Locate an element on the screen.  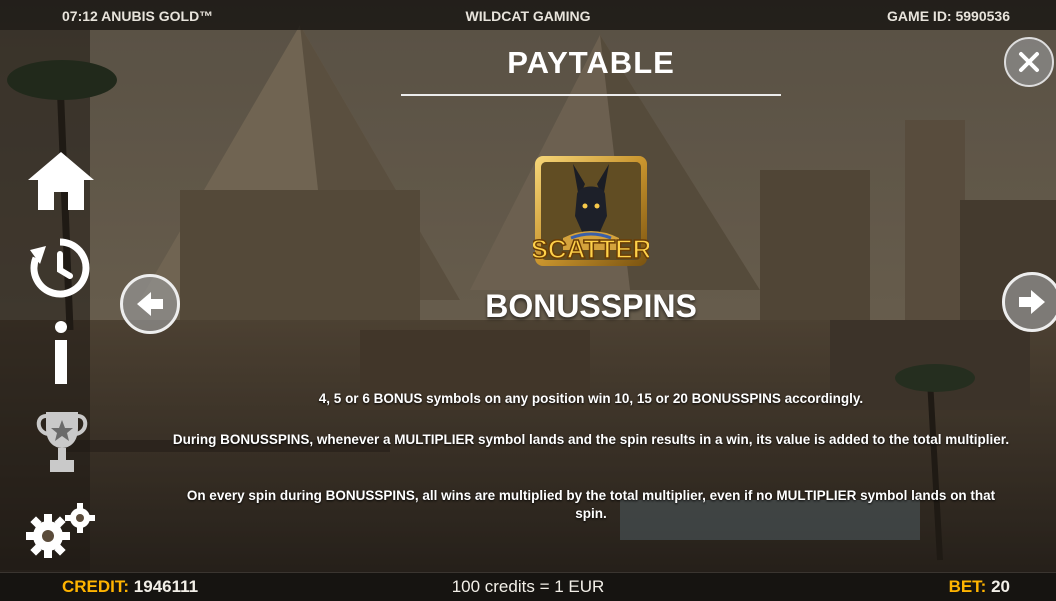
currency-rate: 100 credits = 1 EUR is located at coordinates (528, 586).